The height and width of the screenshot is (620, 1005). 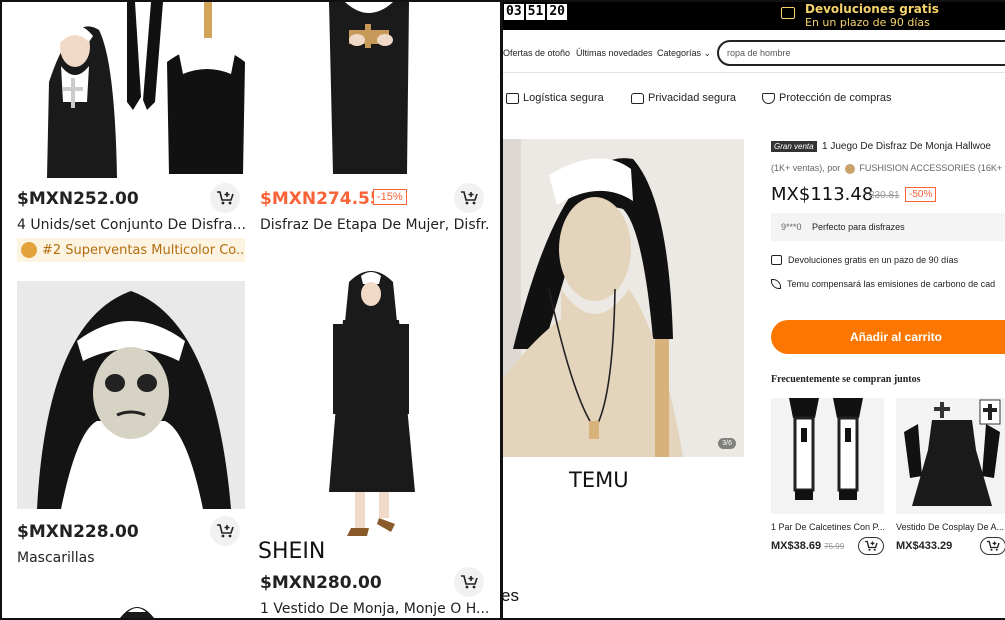 I want to click on discount-tag-2: -15%, so click(x=390, y=197).